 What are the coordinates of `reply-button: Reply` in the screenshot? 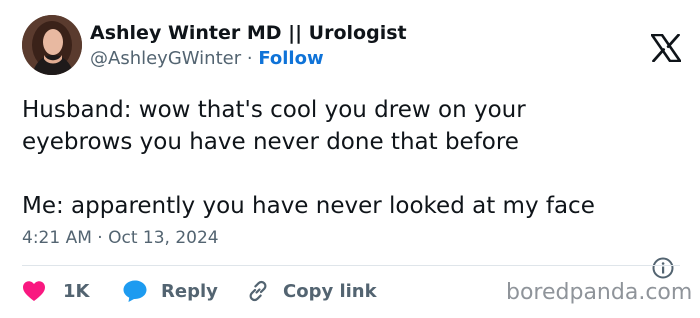 It's located at (170, 291).